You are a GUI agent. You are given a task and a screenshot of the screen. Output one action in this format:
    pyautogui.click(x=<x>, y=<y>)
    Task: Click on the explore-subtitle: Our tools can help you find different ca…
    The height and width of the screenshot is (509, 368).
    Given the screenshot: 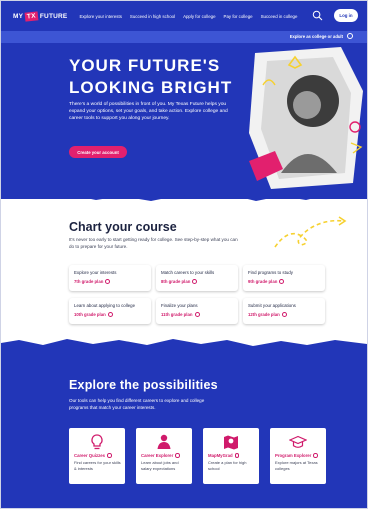 What is the action you would take?
    pyautogui.click(x=137, y=404)
    